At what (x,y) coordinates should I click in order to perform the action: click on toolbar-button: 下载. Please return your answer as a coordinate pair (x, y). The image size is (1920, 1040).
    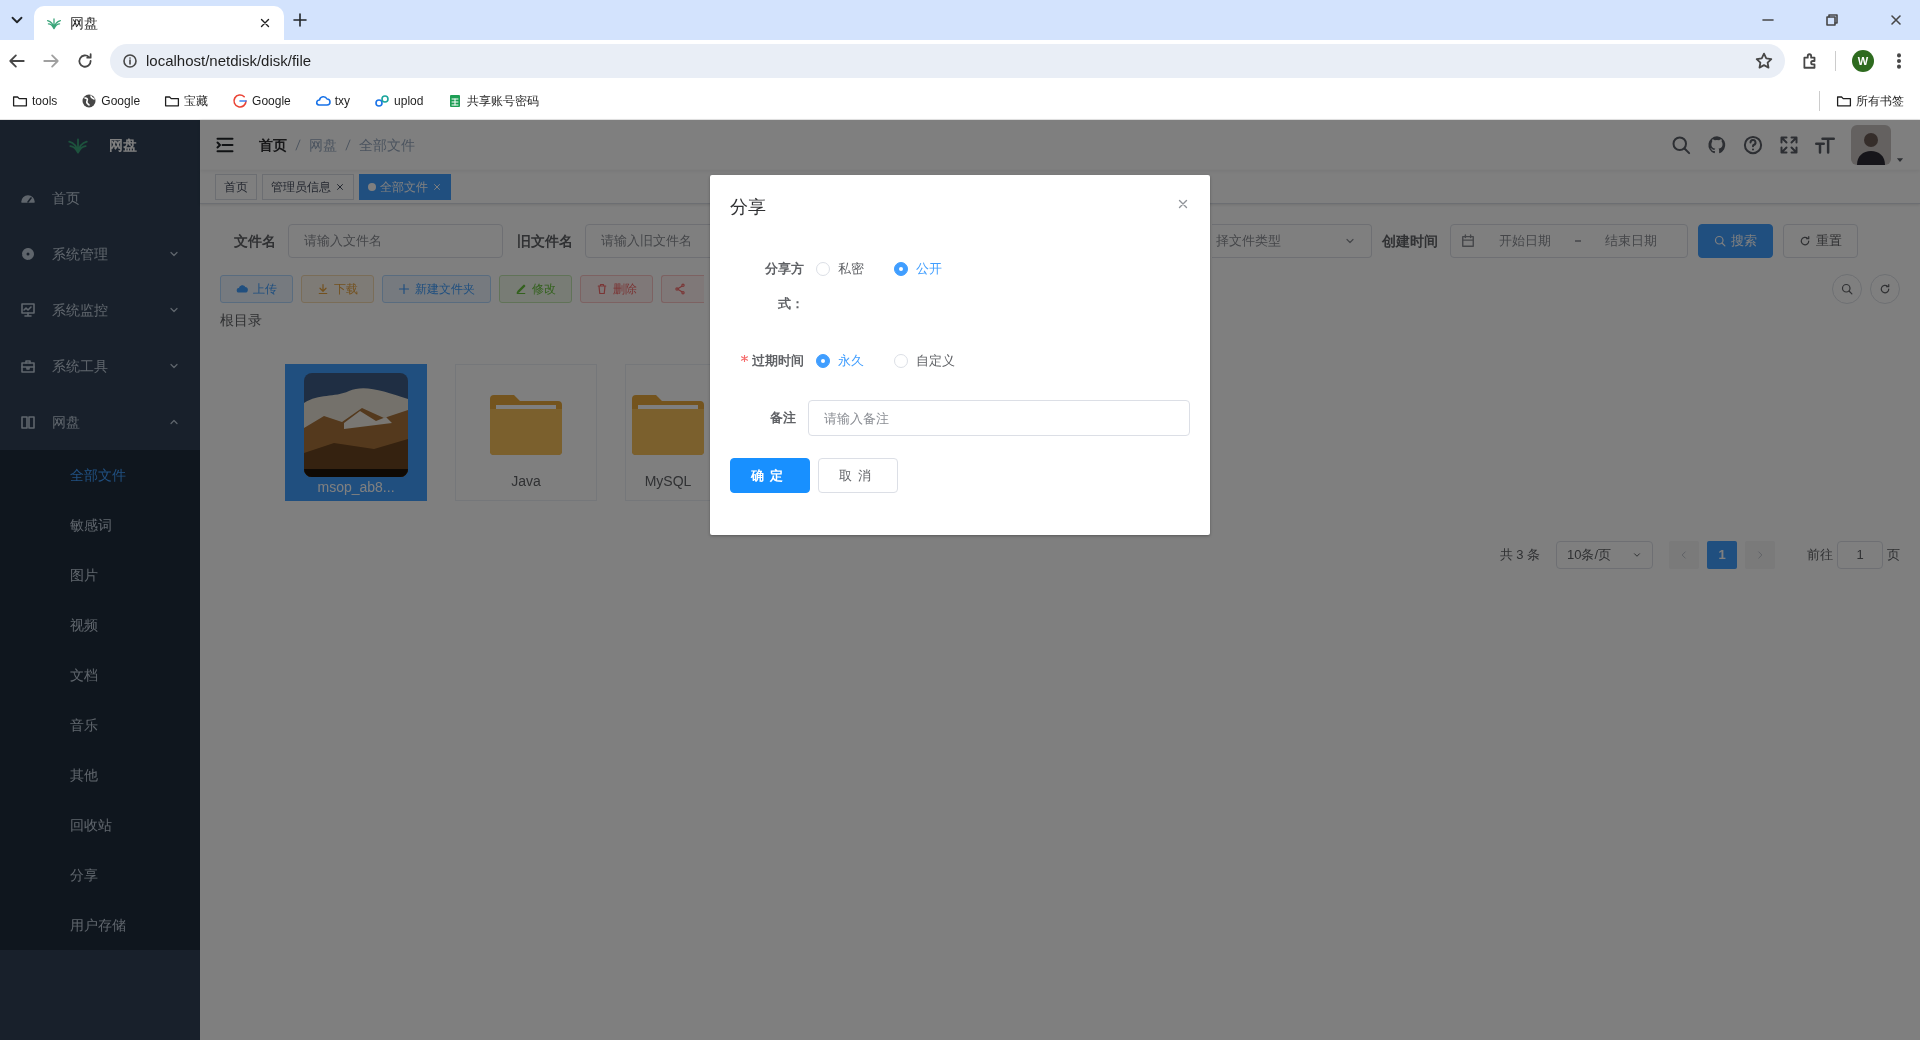
    Looking at the image, I should click on (337, 289).